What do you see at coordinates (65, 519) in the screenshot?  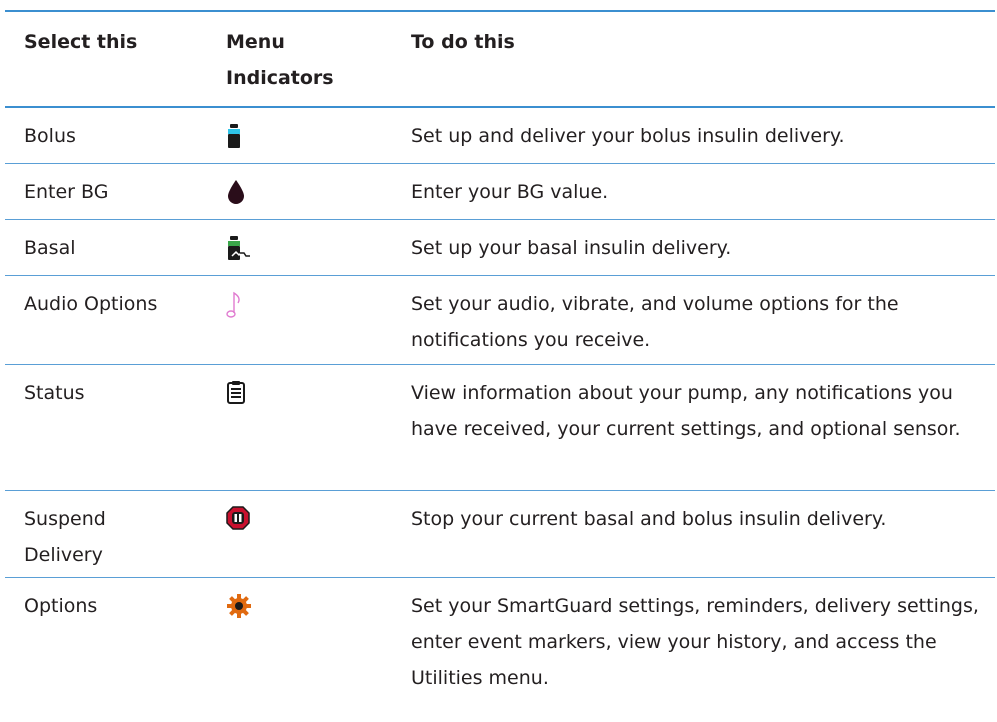 I see `row-label-line1: Suspend` at bounding box center [65, 519].